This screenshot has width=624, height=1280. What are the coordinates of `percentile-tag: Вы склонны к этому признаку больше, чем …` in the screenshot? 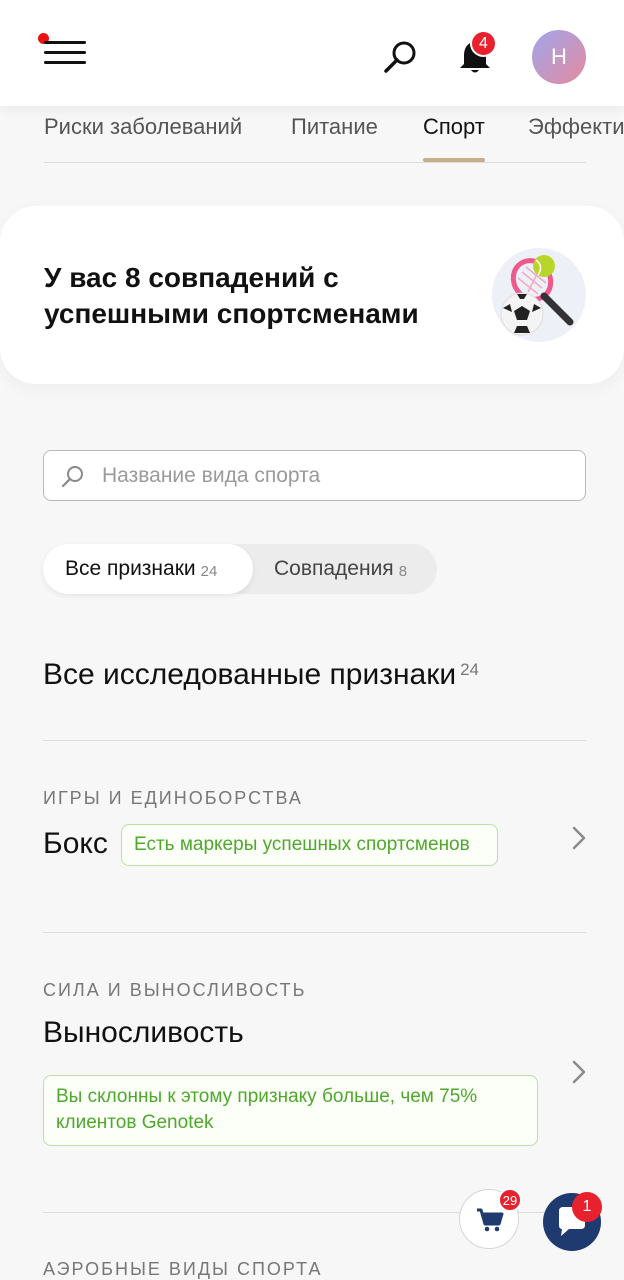 It's located at (290, 1110).